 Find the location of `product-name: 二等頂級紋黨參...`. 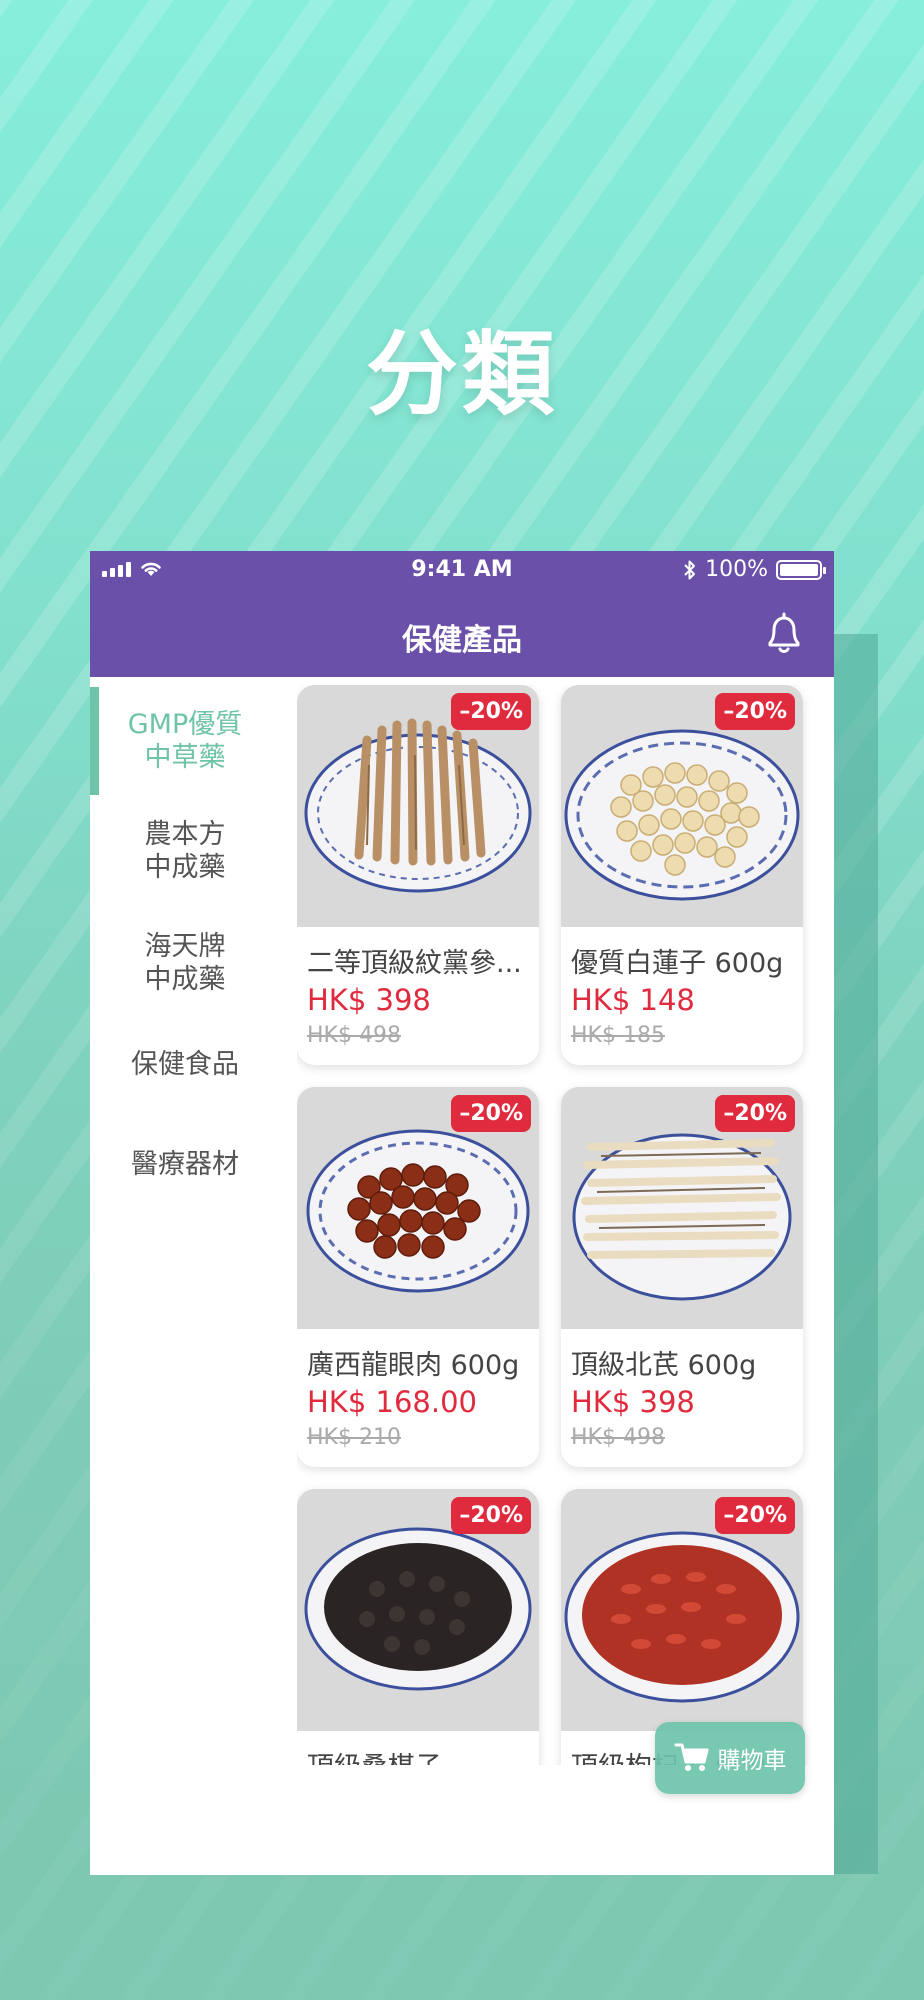

product-name: 二等頂級紋黨參... is located at coordinates (414, 963).